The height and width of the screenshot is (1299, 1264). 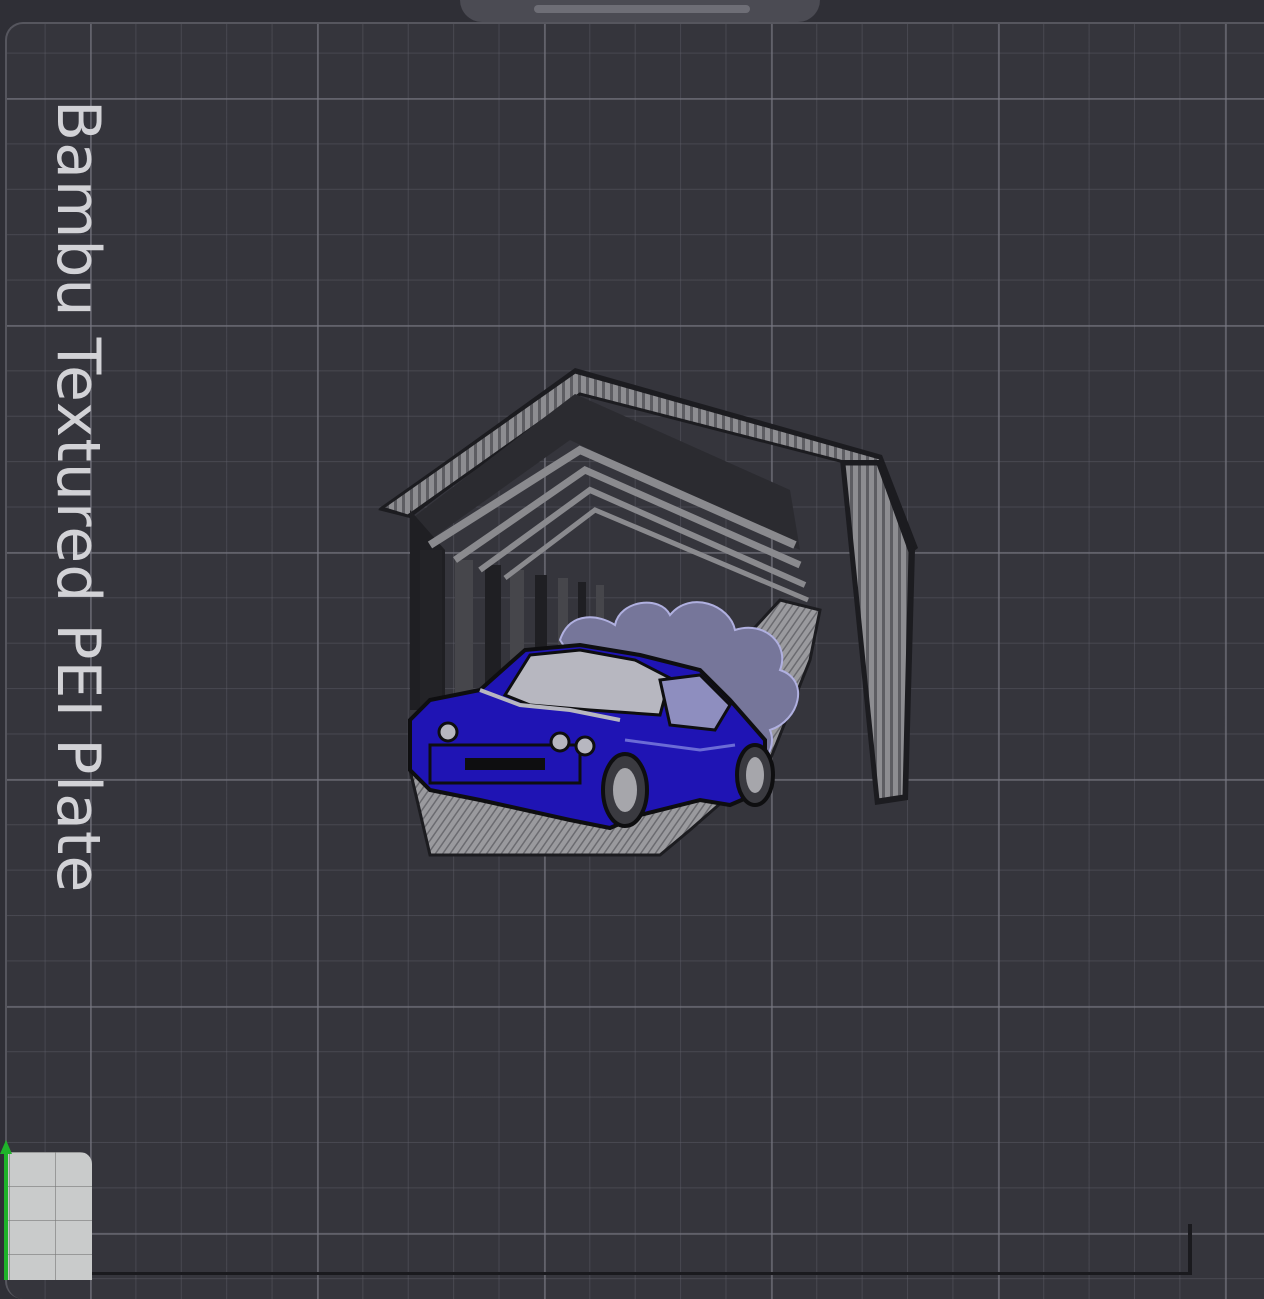 What do you see at coordinates (78, 497) in the screenshot?
I see `plate-label: Bambu Textured PEI Plate` at bounding box center [78, 497].